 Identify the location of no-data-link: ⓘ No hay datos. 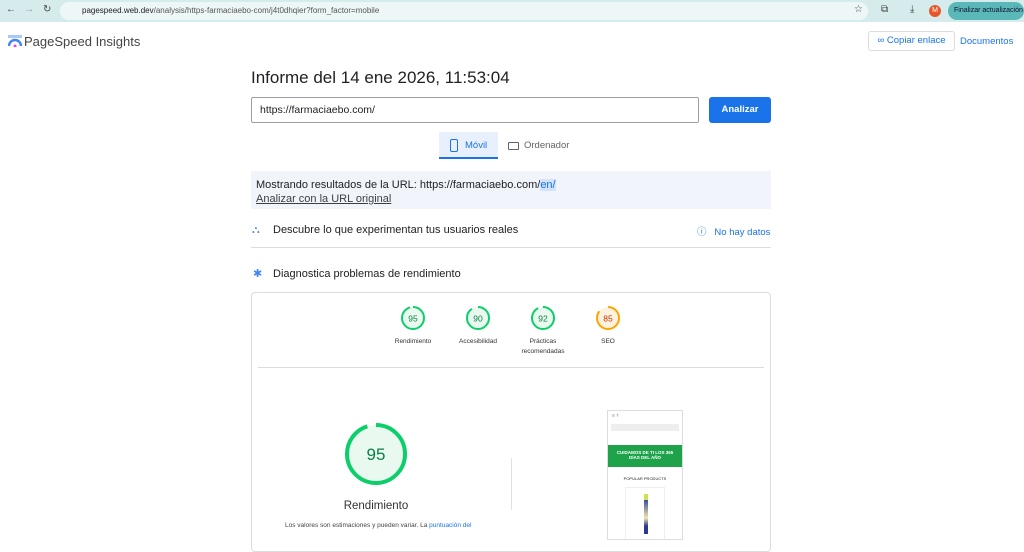
(733, 231).